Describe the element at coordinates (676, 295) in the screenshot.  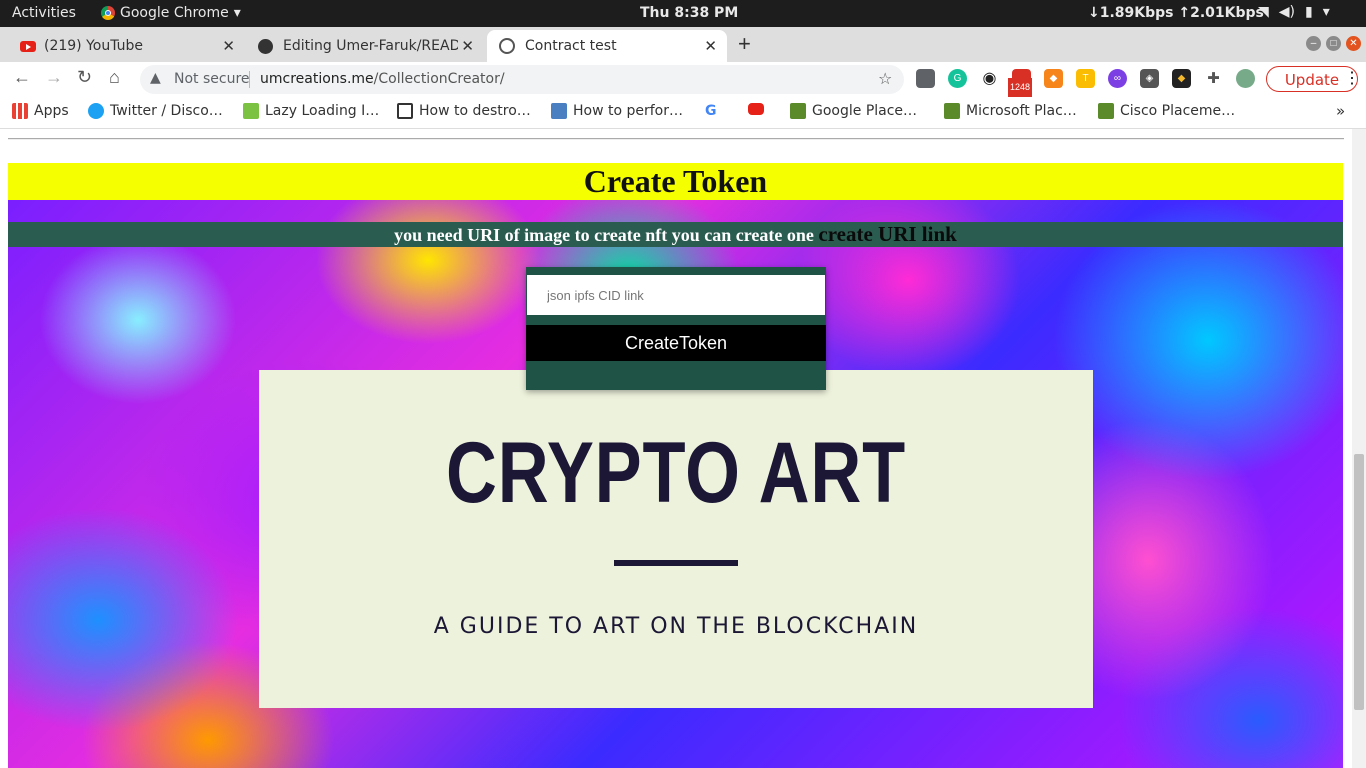
I see `cid-link-input` at that location.